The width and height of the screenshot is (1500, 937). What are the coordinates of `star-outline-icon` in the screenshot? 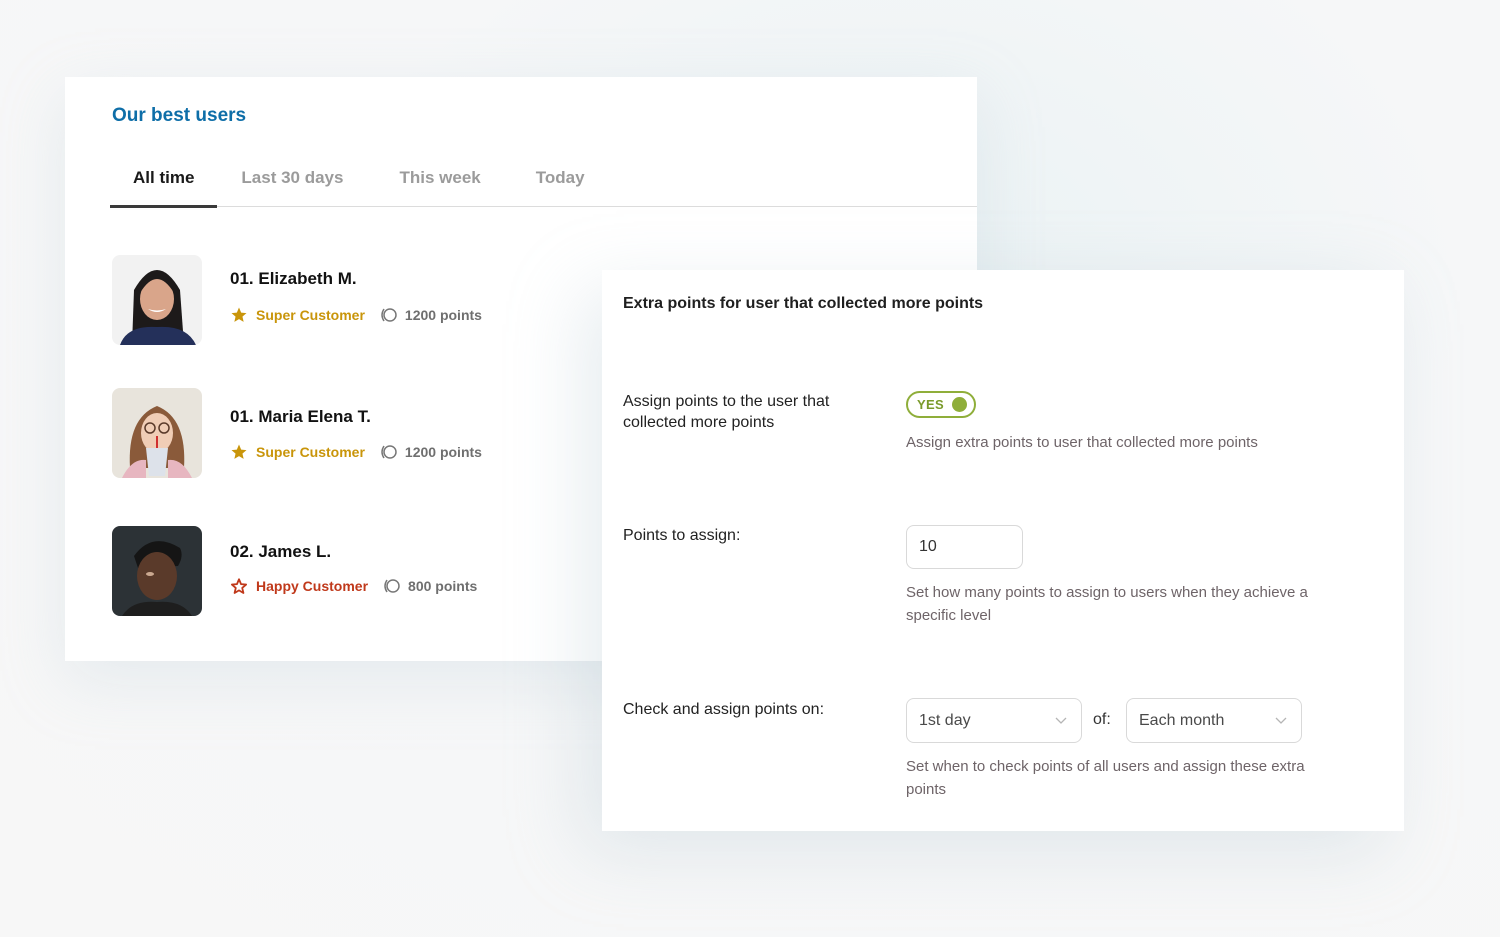 It's located at (239, 586).